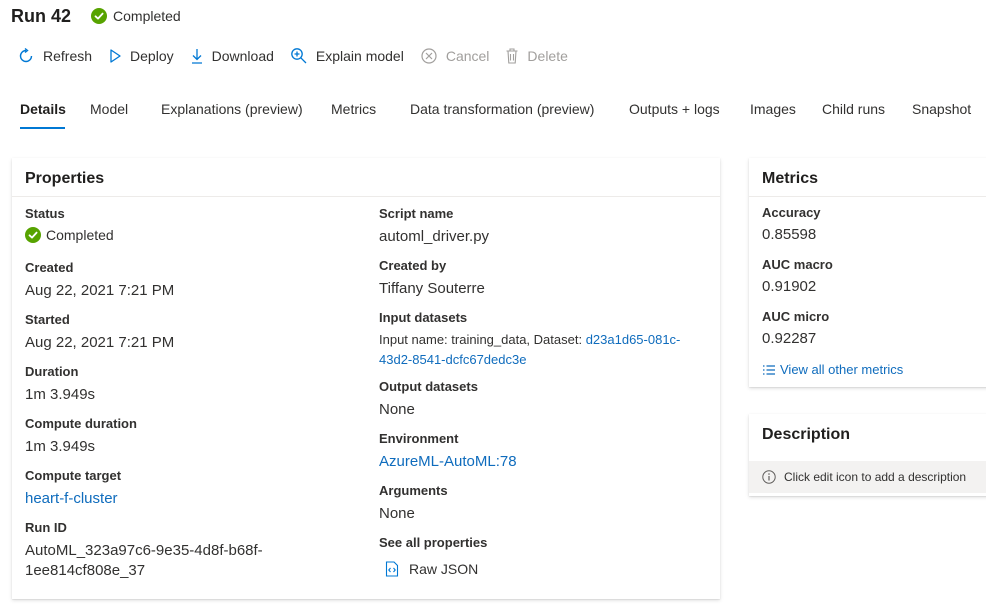 The height and width of the screenshot is (614, 986). Describe the element at coordinates (65, 178) in the screenshot. I see `properties-title: Properties` at that location.